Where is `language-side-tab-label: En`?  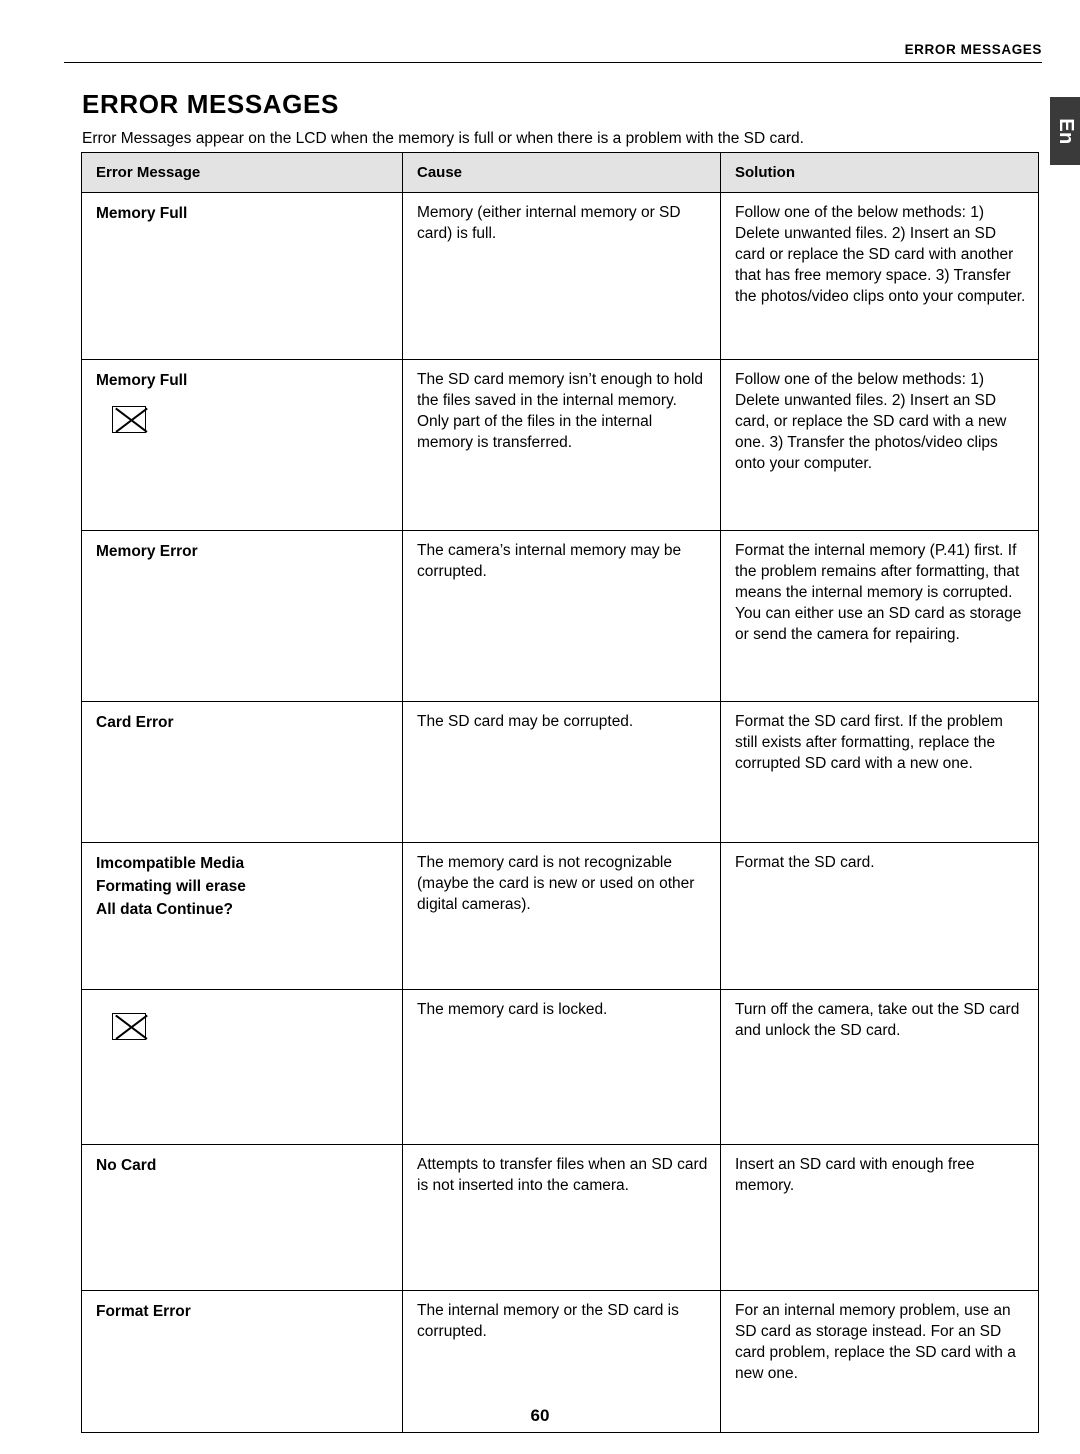
language-side-tab-label: En is located at coordinates (1065, 131).